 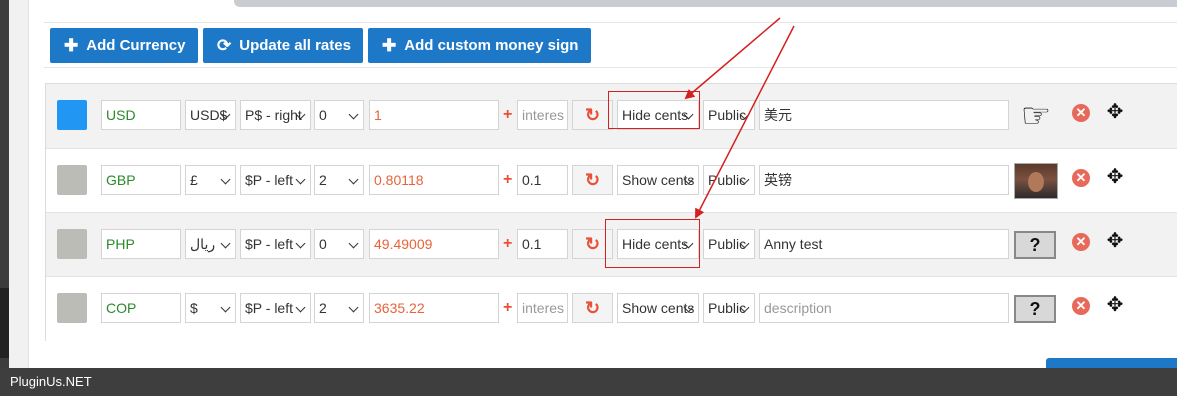 I want to click on add-currency-label: Add Currency, so click(x=136, y=45).